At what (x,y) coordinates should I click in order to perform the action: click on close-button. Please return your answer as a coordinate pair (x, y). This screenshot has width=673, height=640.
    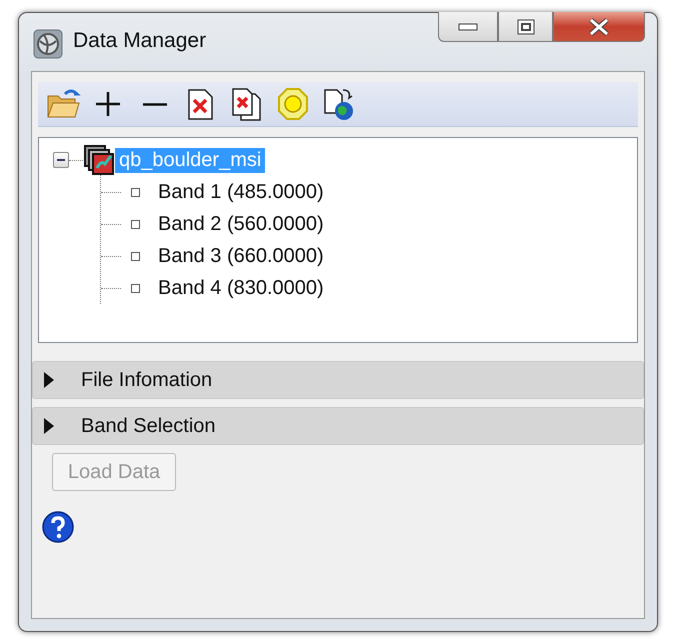
    Looking at the image, I should click on (599, 27).